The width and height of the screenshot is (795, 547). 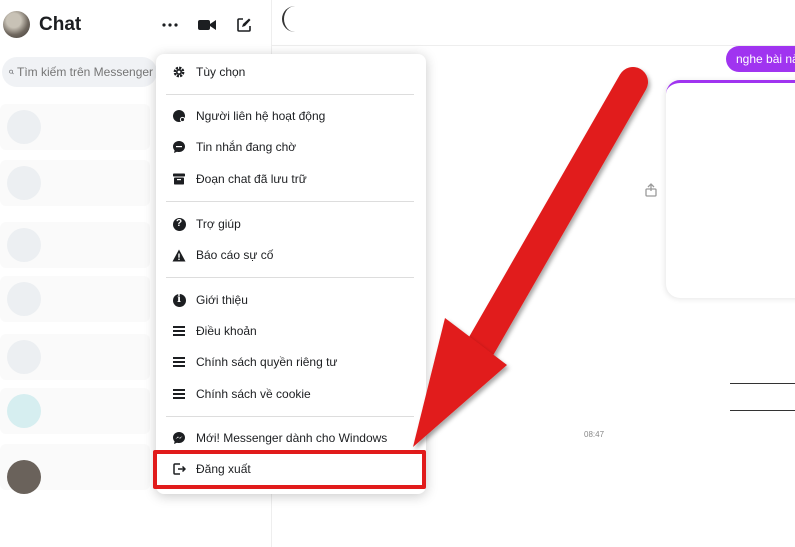 What do you see at coordinates (291, 224) in the screenshot?
I see `menu-item-help: ? Trợ giúp` at bounding box center [291, 224].